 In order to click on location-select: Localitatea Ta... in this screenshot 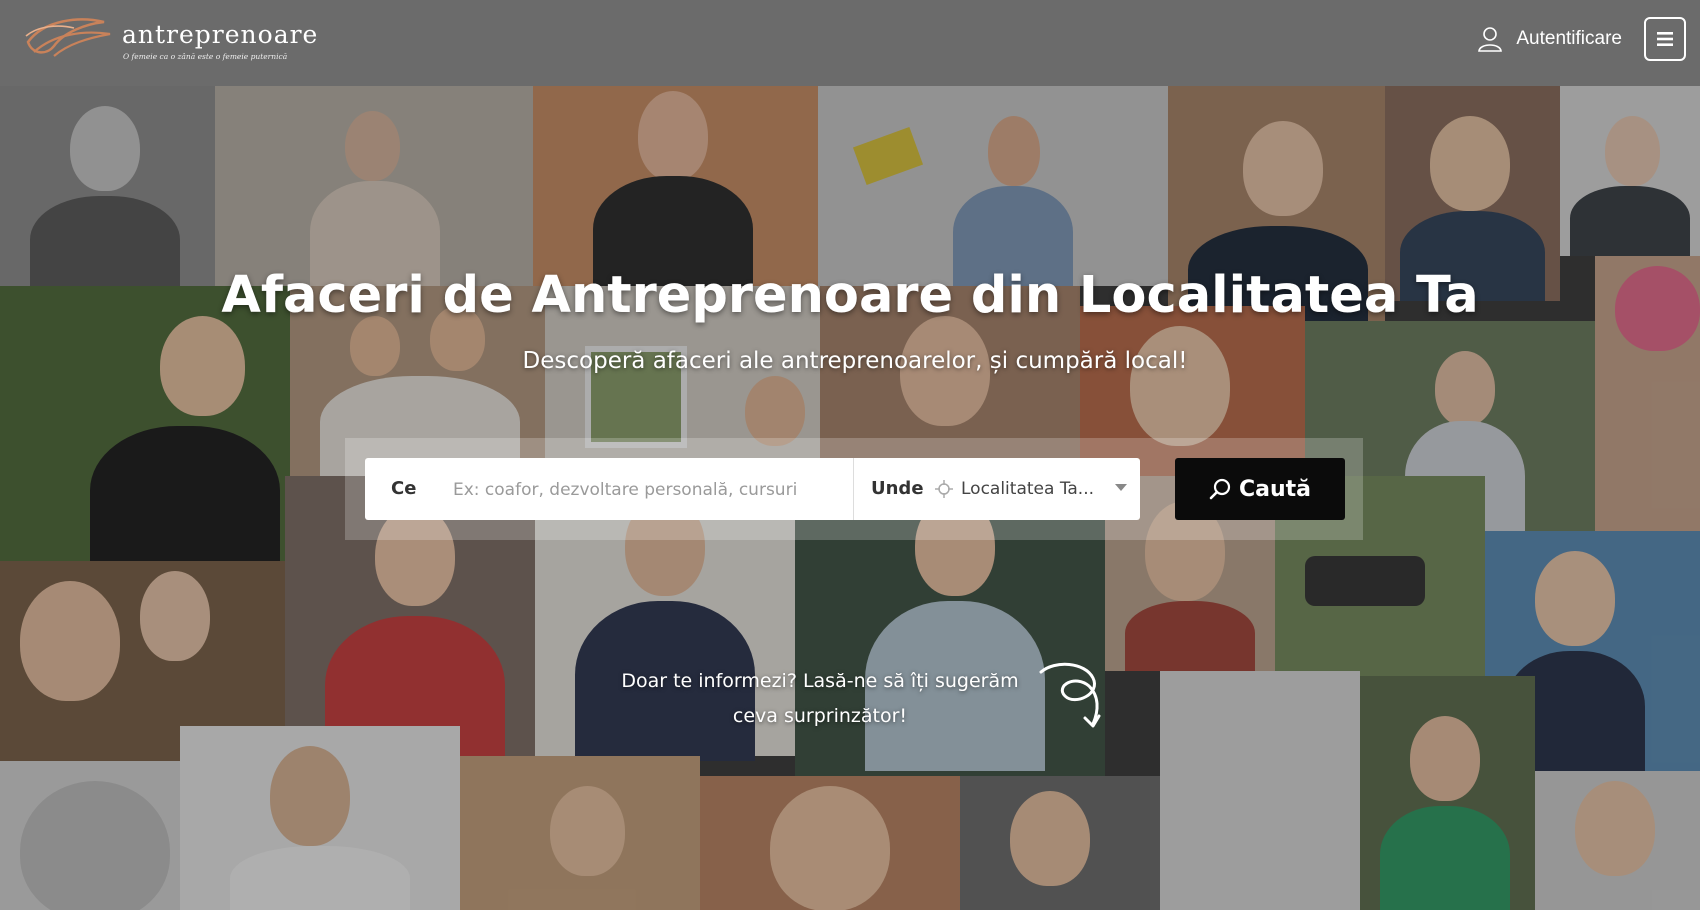, I will do `click(1031, 489)`.